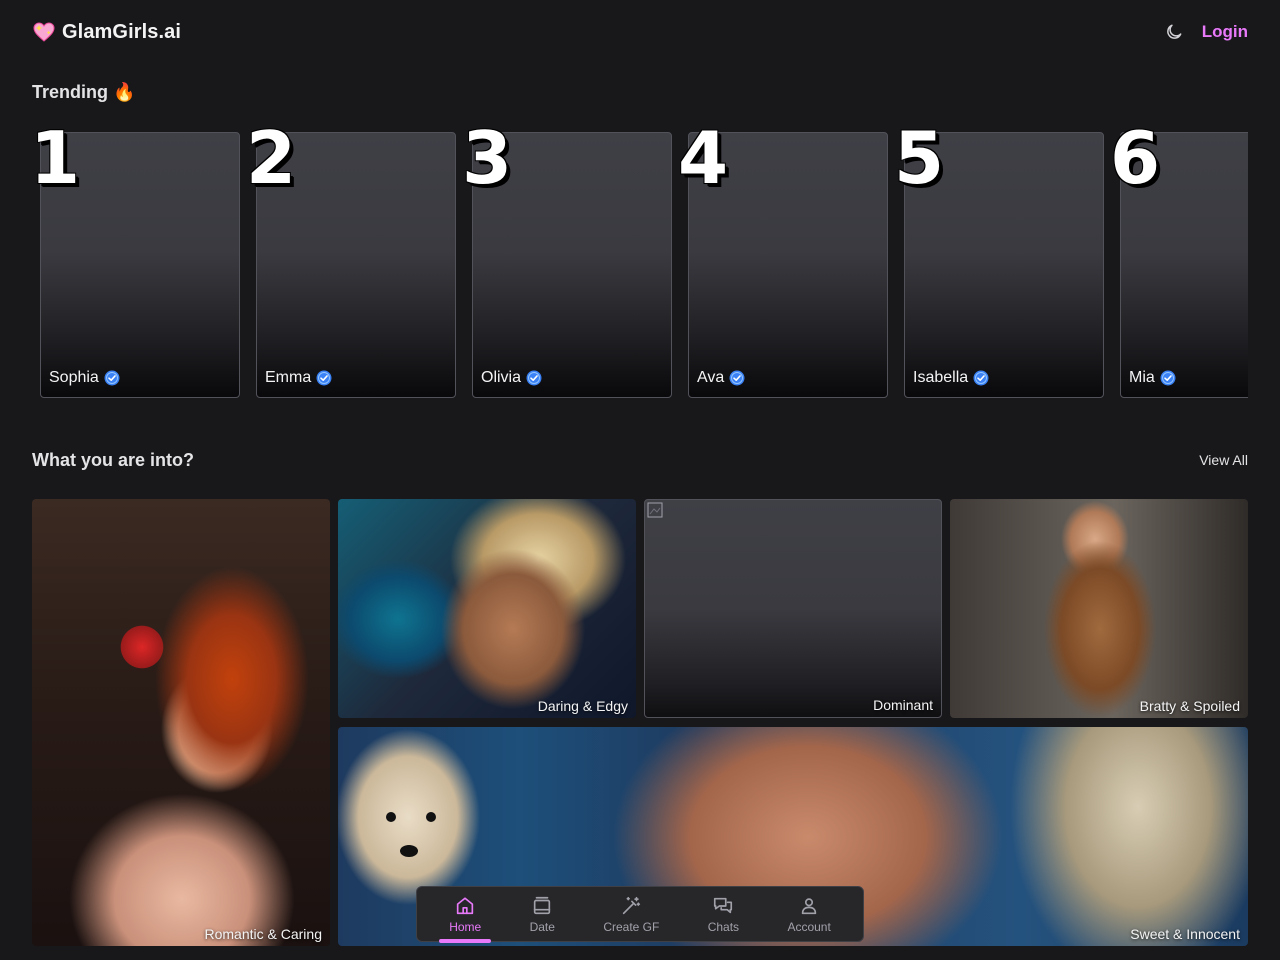 Image resolution: width=1280 pixels, height=960 pixels. I want to click on trending-card-caption: Ava, so click(721, 378).